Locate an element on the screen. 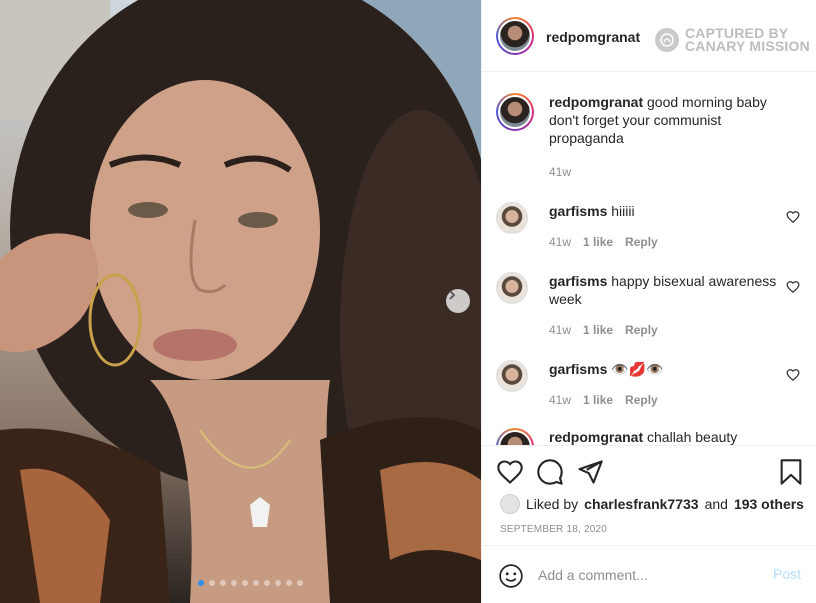 The height and width of the screenshot is (603, 816). author-username: redpomgranat is located at coordinates (593, 37).